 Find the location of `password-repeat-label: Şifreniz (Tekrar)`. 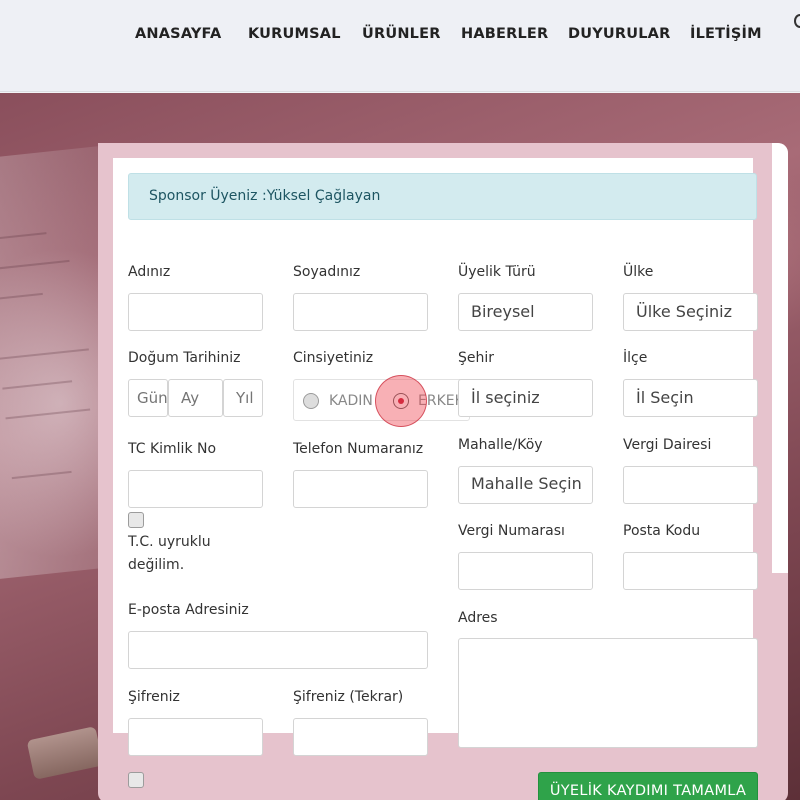

password-repeat-label: Şifreniz (Tekrar) is located at coordinates (348, 697).